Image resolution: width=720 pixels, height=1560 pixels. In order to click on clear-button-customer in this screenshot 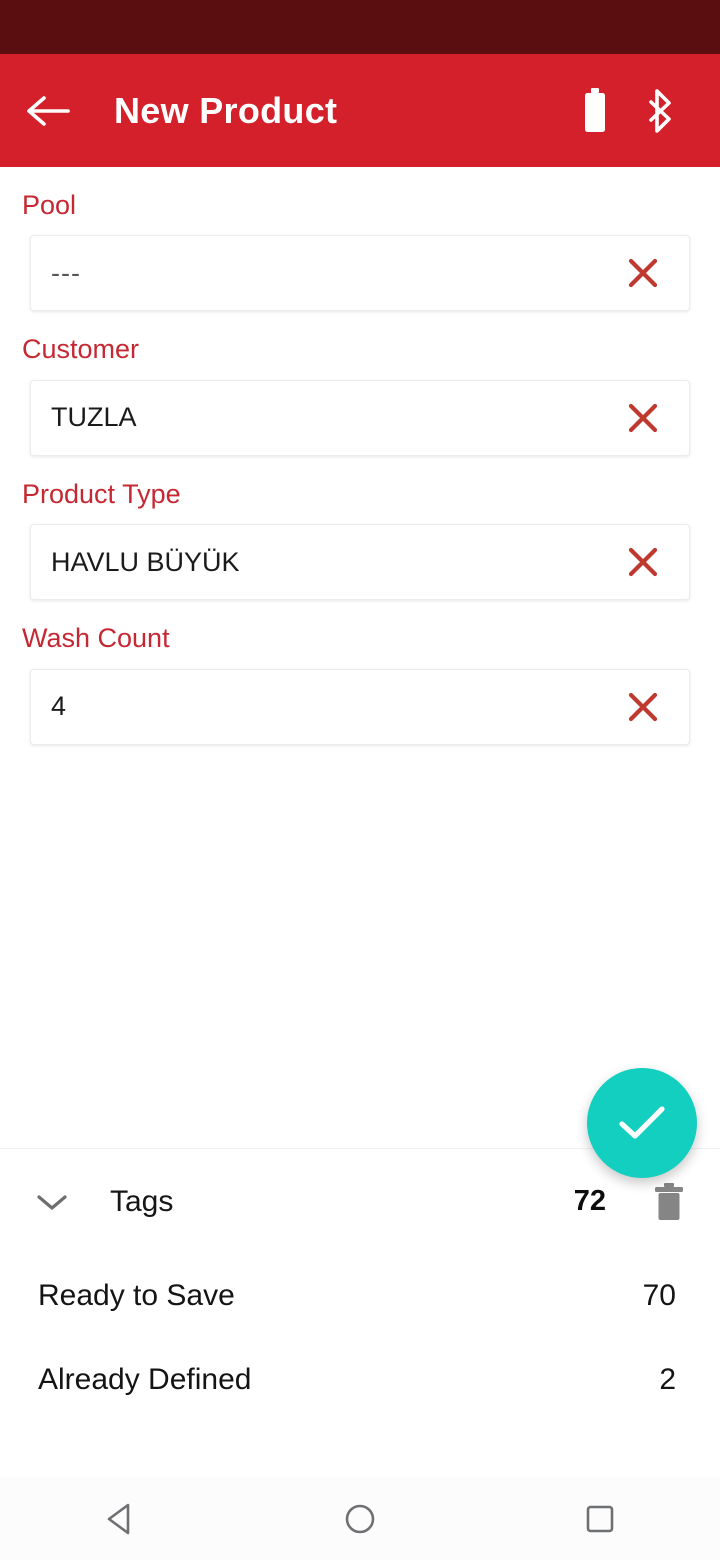, I will do `click(643, 418)`.